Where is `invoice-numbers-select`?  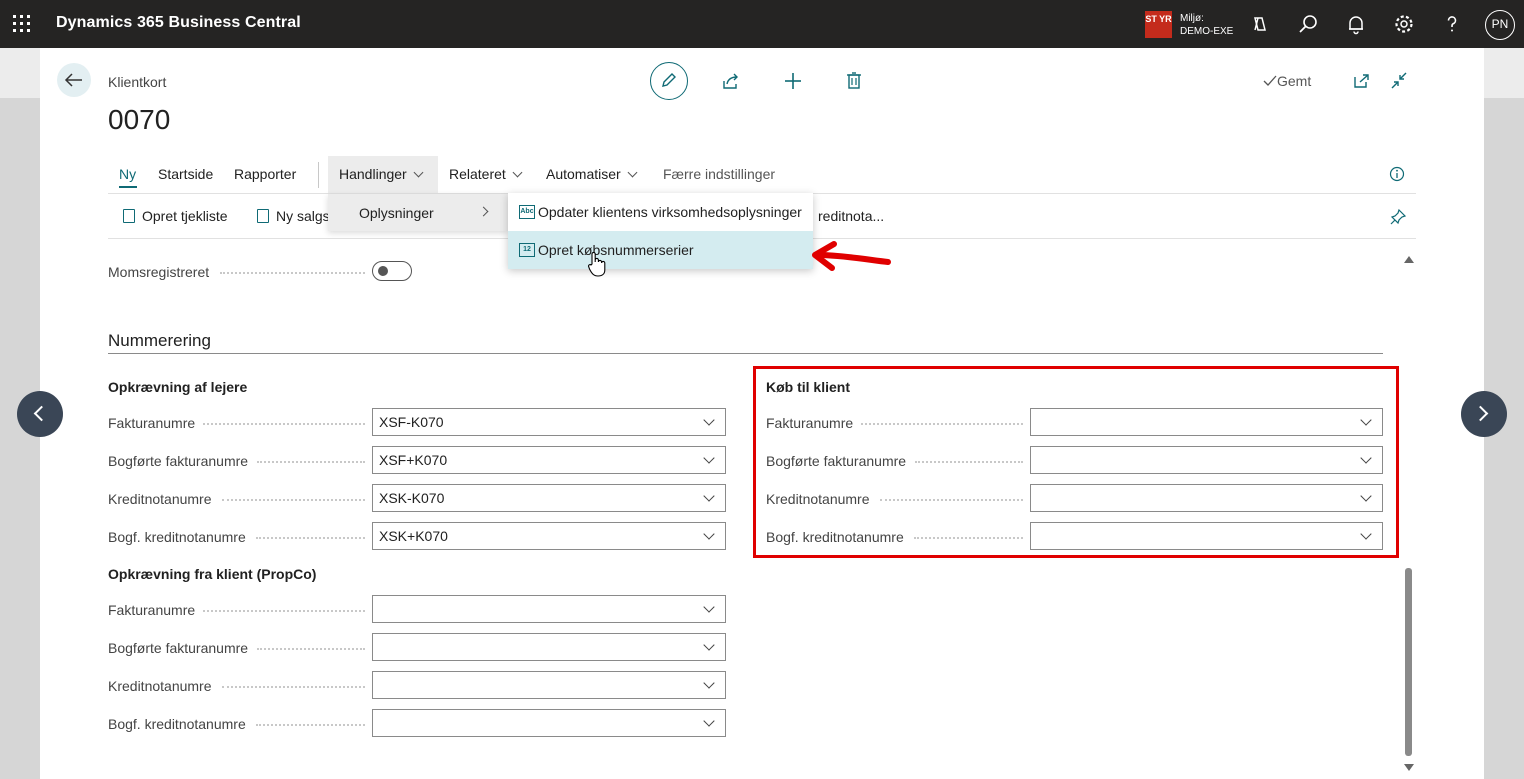
invoice-numbers-select is located at coordinates (549, 609).